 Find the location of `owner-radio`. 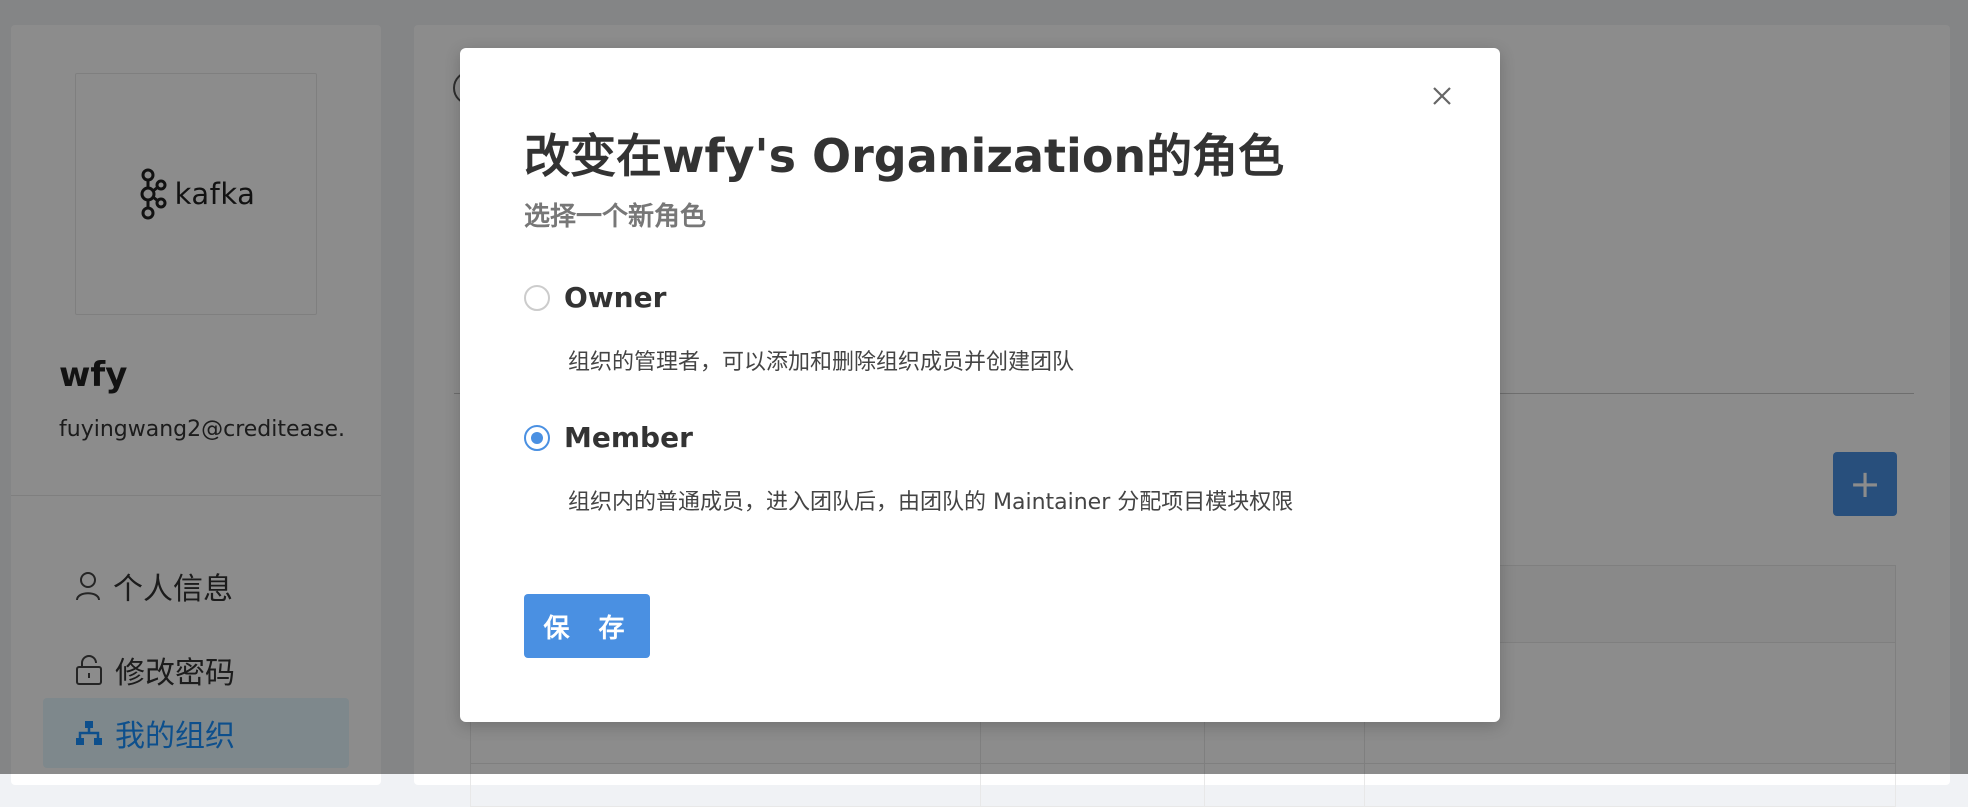

owner-radio is located at coordinates (537, 297).